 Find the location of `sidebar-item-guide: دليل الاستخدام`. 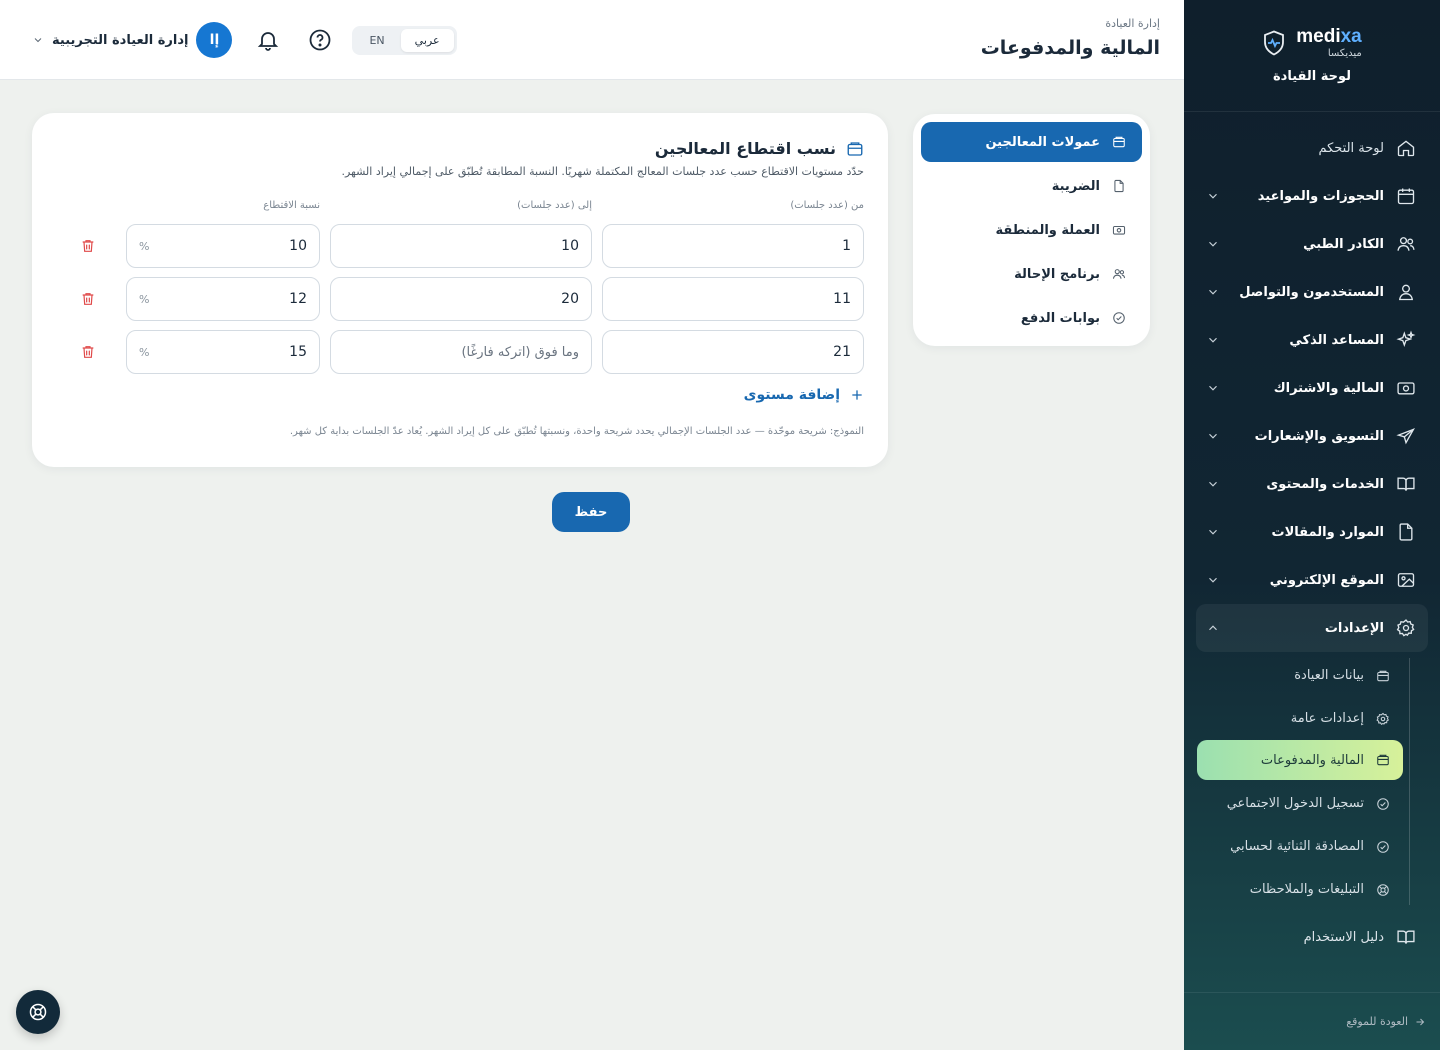

sidebar-item-guide: دليل الاستخدام is located at coordinates (1312, 937).